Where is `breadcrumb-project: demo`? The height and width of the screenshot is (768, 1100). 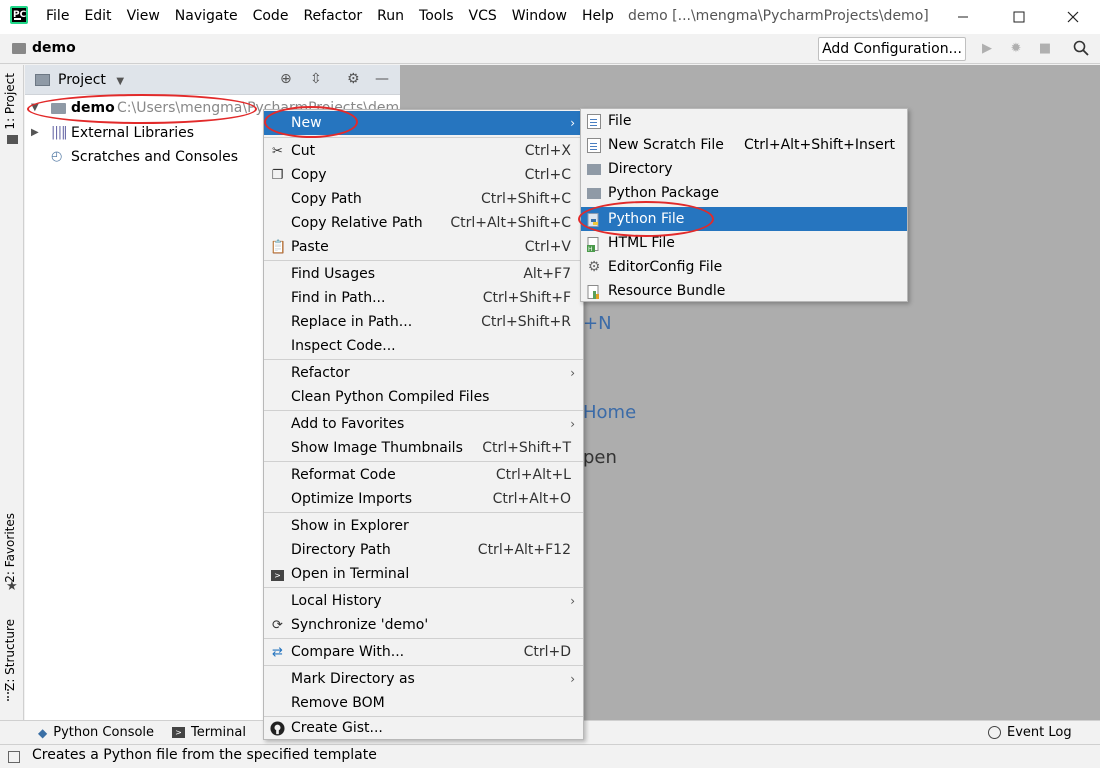
breadcrumb-project: demo is located at coordinates (54, 48).